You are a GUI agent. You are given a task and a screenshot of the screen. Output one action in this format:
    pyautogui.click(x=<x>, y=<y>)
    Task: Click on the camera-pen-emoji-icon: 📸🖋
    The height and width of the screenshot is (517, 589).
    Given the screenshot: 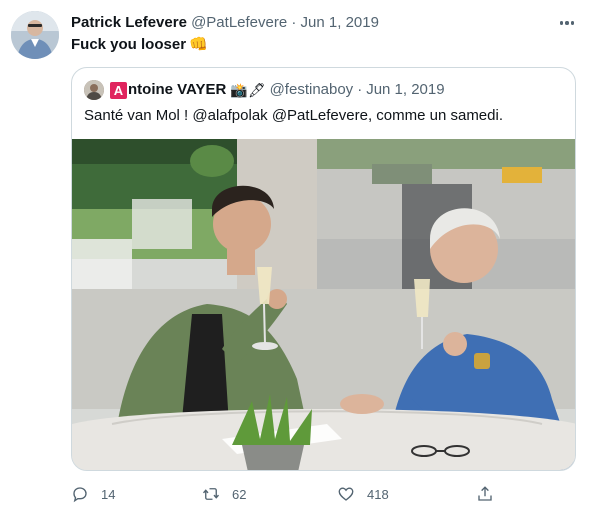 What is the action you would take?
    pyautogui.click(x=248, y=90)
    